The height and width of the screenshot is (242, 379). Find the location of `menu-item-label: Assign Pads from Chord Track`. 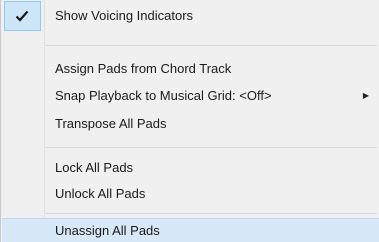

menu-item-label: Assign Pads from Chord Track is located at coordinates (143, 68).